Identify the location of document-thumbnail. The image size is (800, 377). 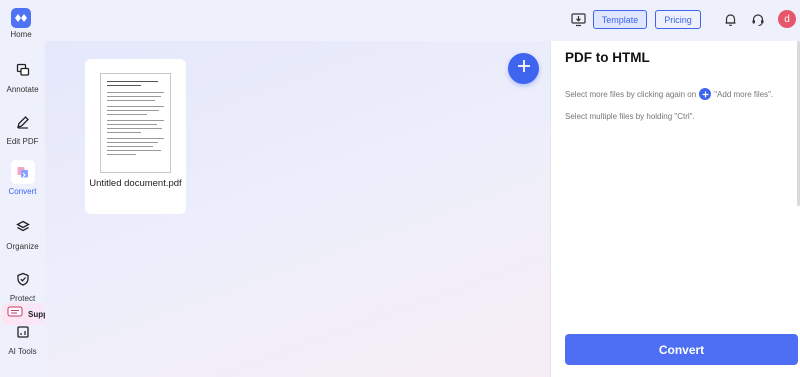
(135, 123).